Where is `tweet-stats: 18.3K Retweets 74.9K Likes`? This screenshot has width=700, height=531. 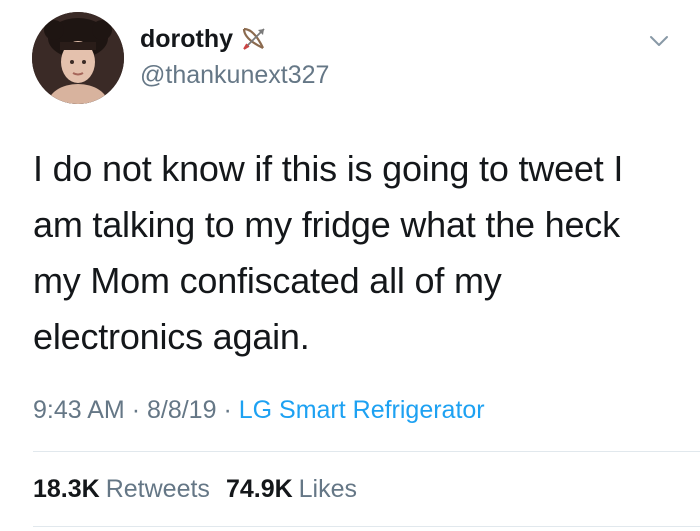
tweet-stats: 18.3K Retweets 74.9K Likes is located at coordinates (195, 489).